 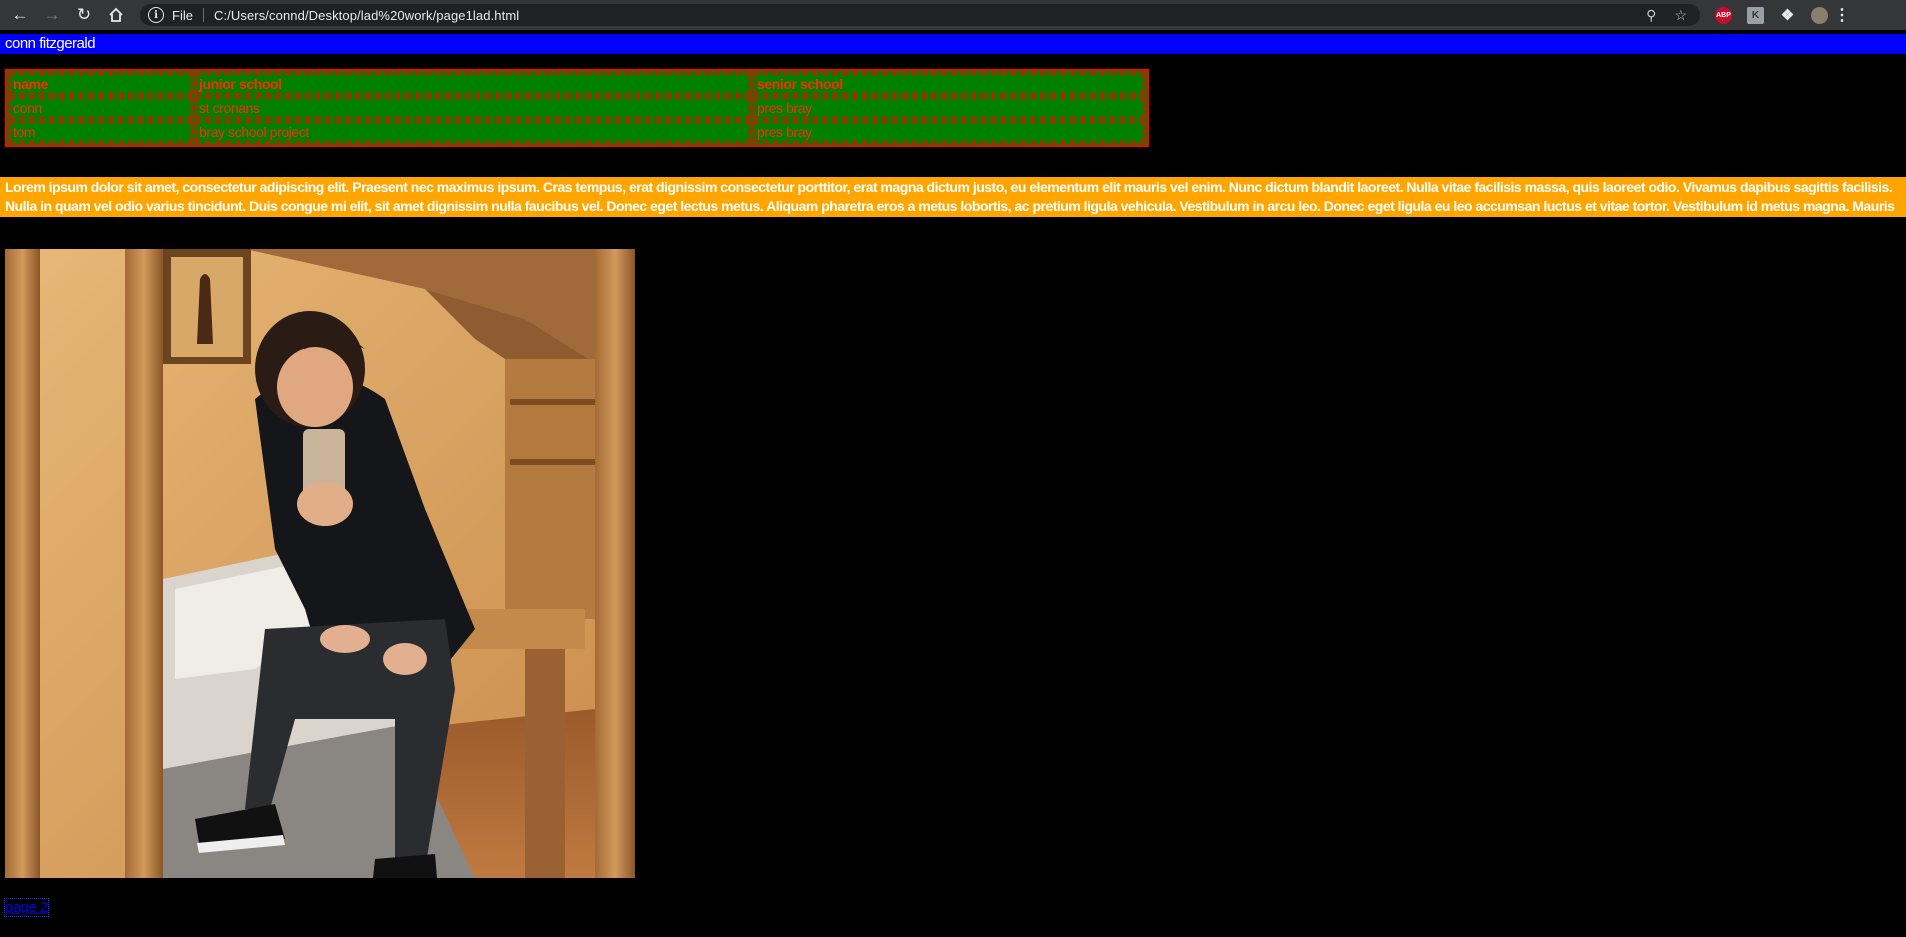 I want to click on page-title: conn fitzgerald, so click(x=953, y=44).